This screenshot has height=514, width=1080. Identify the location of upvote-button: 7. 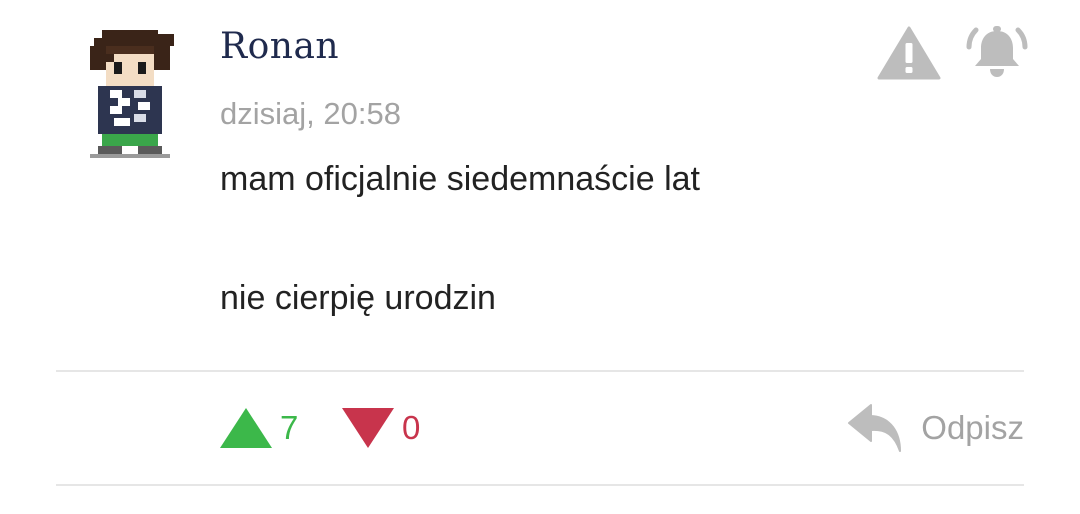
(258, 428).